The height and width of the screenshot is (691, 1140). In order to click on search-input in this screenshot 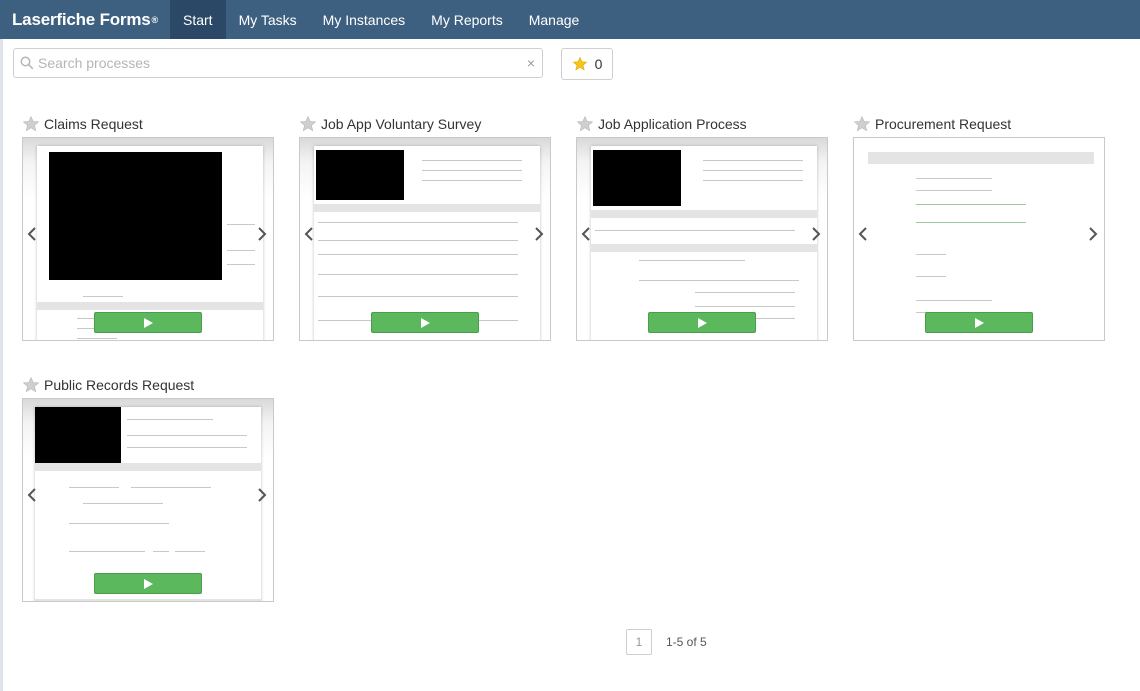, I will do `click(279, 63)`.